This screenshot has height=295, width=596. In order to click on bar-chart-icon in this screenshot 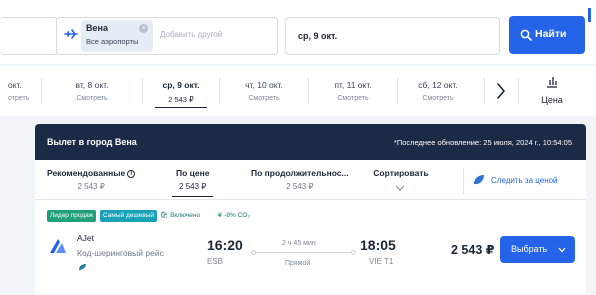, I will do `click(552, 82)`.